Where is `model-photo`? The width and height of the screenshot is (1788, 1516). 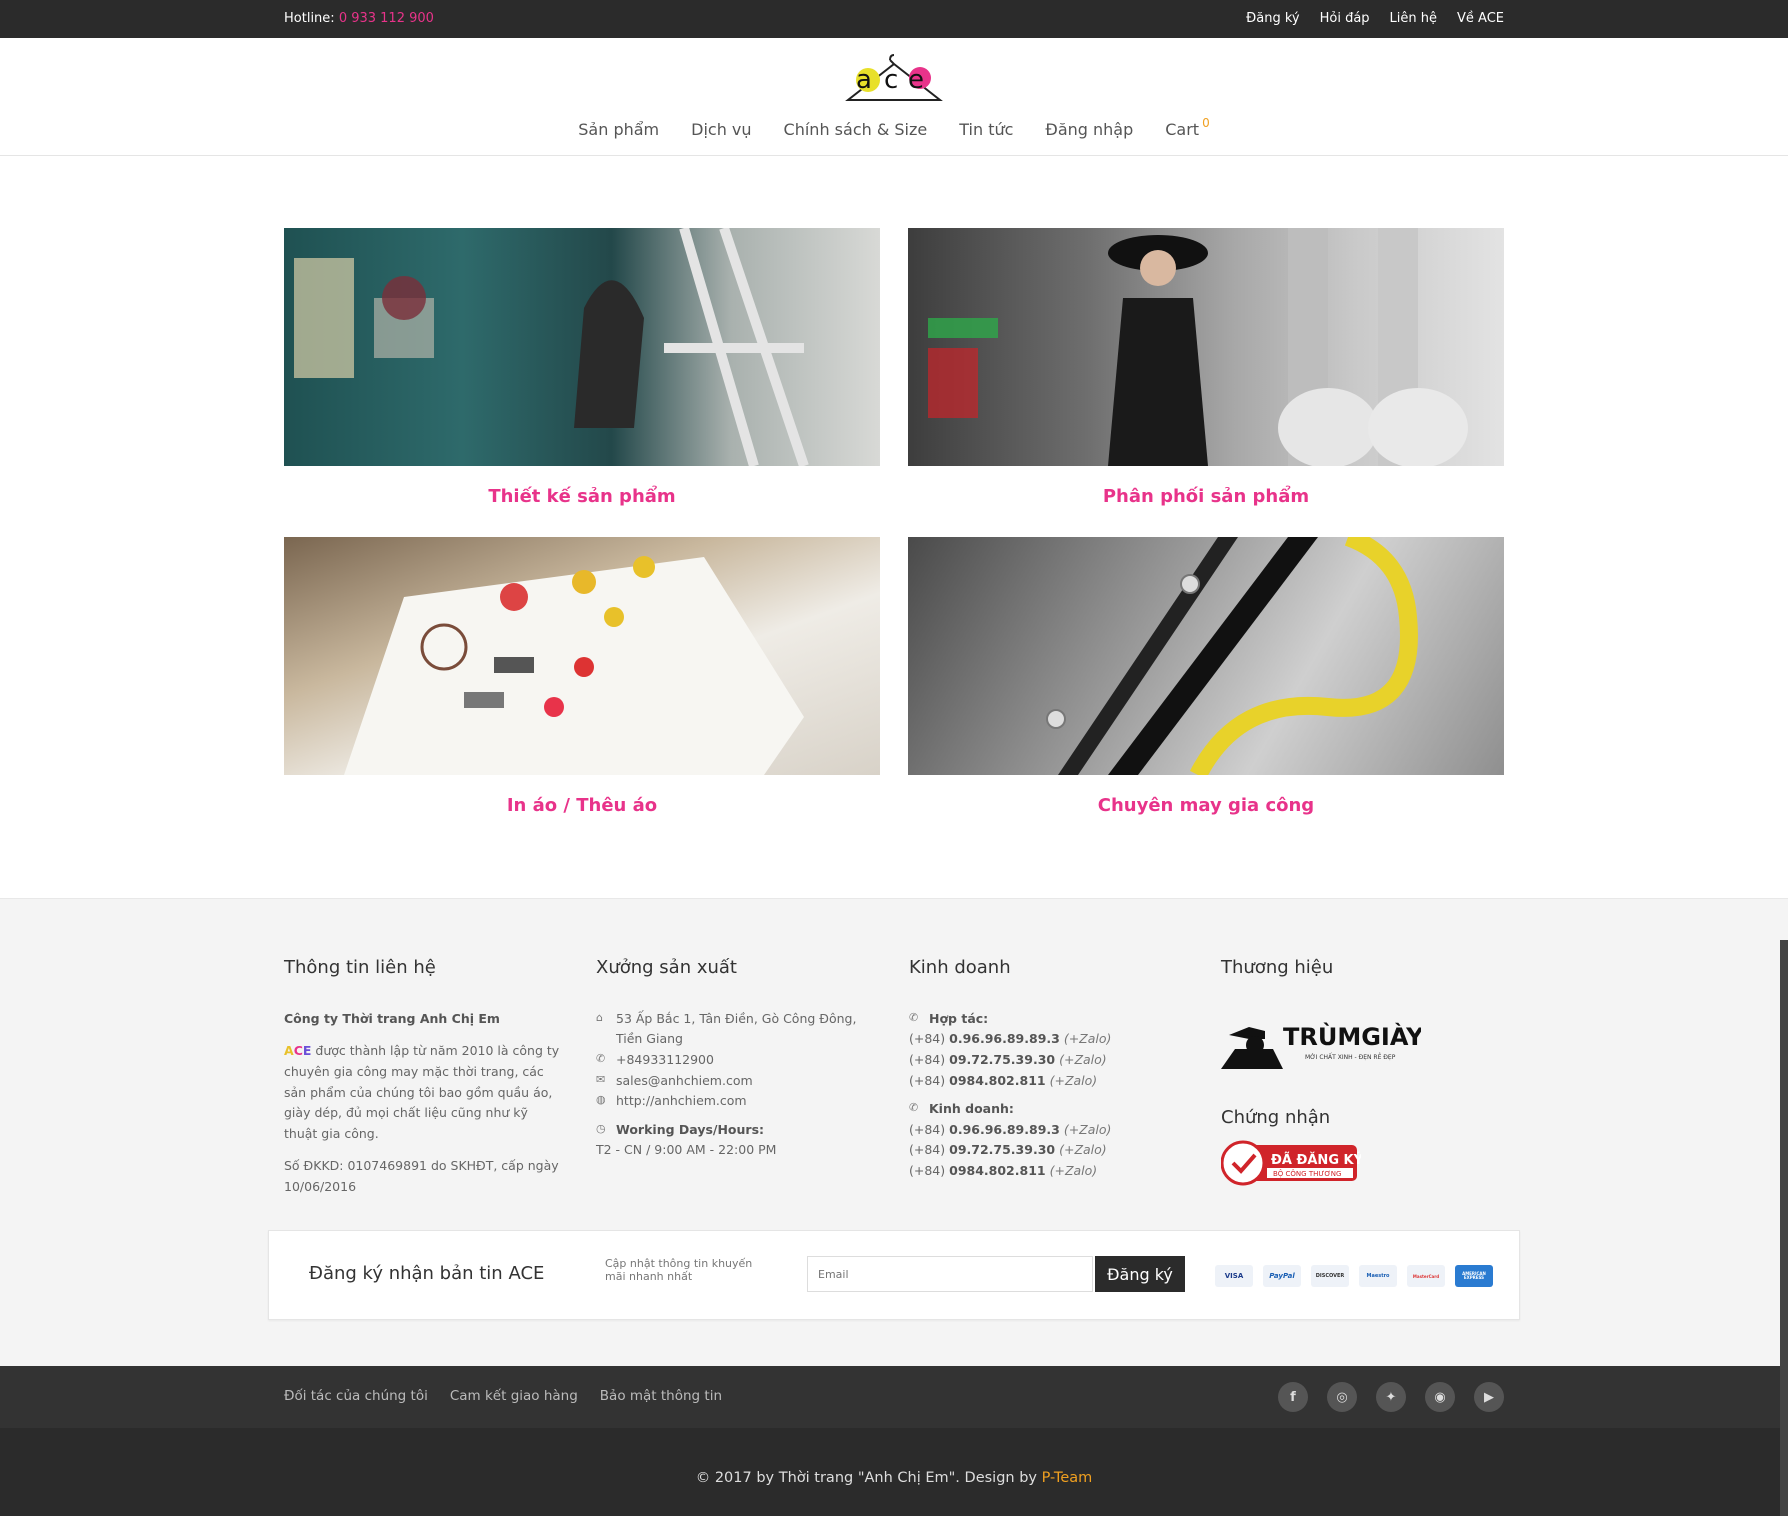
model-photo is located at coordinates (1198, 347).